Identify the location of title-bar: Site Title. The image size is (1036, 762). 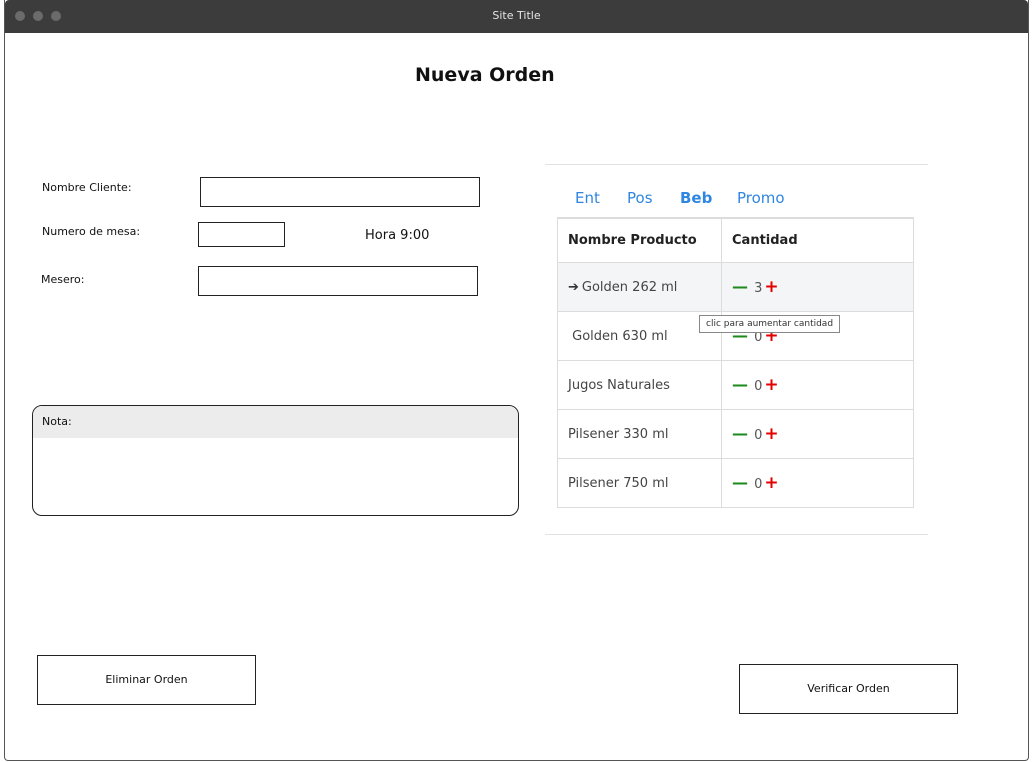
(516, 16).